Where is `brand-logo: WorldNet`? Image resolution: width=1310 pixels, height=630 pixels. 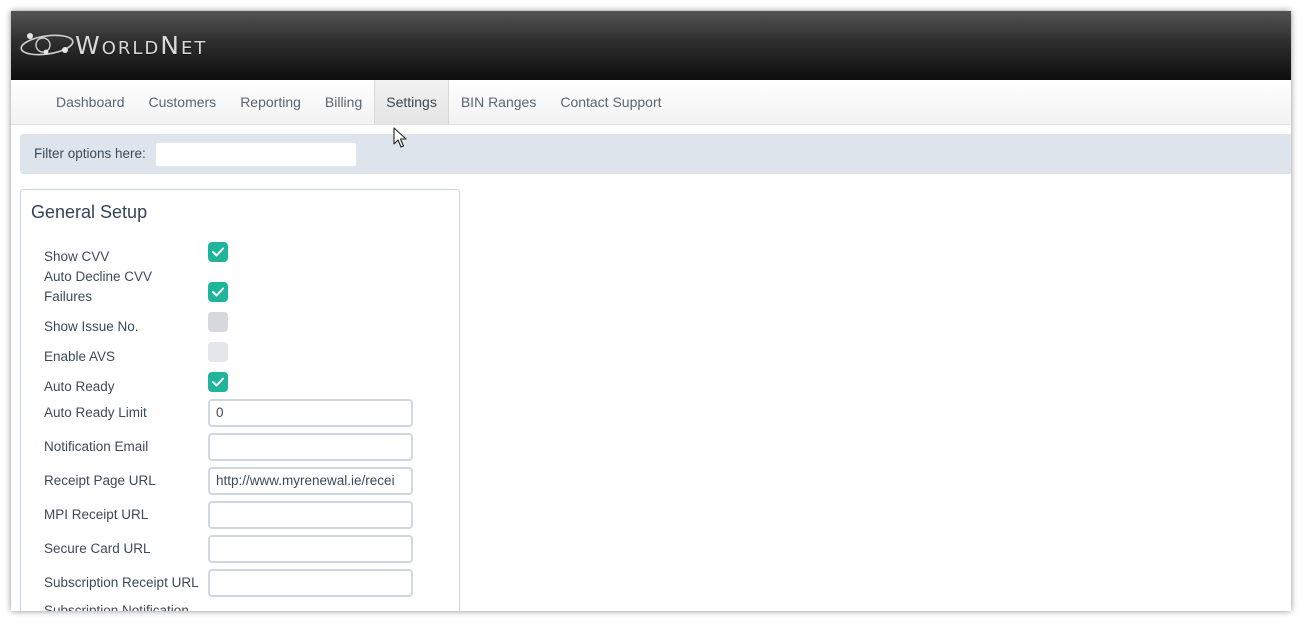 brand-logo: WorldNet is located at coordinates (113, 45).